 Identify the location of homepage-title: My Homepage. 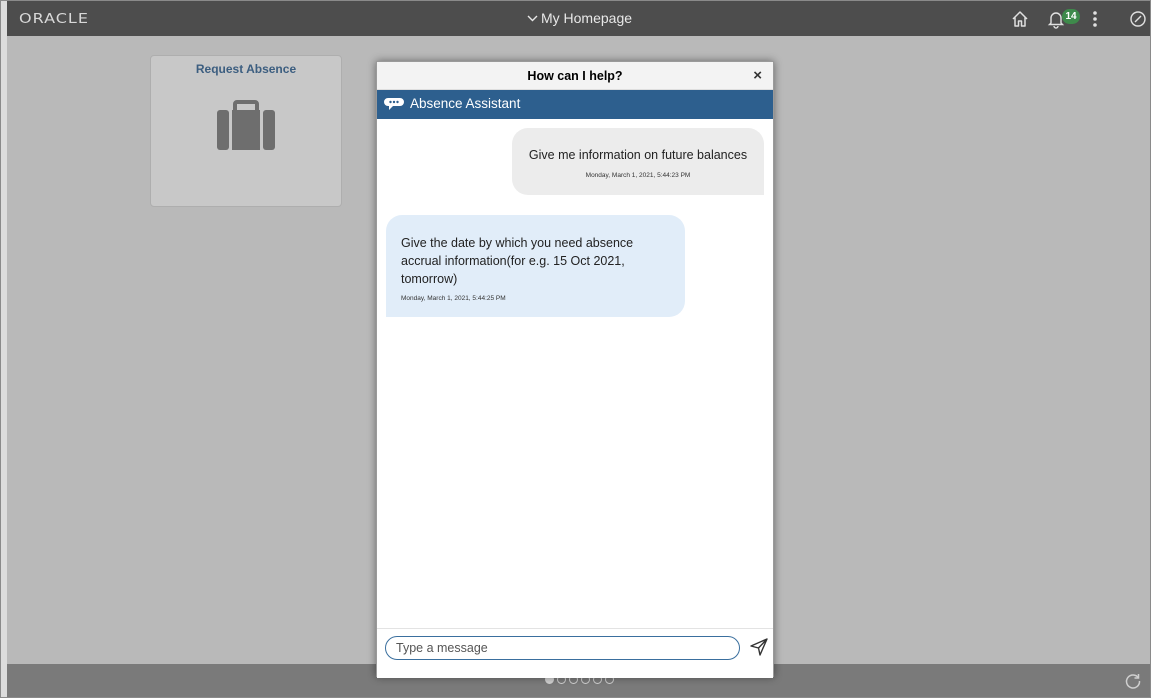
(586, 18).